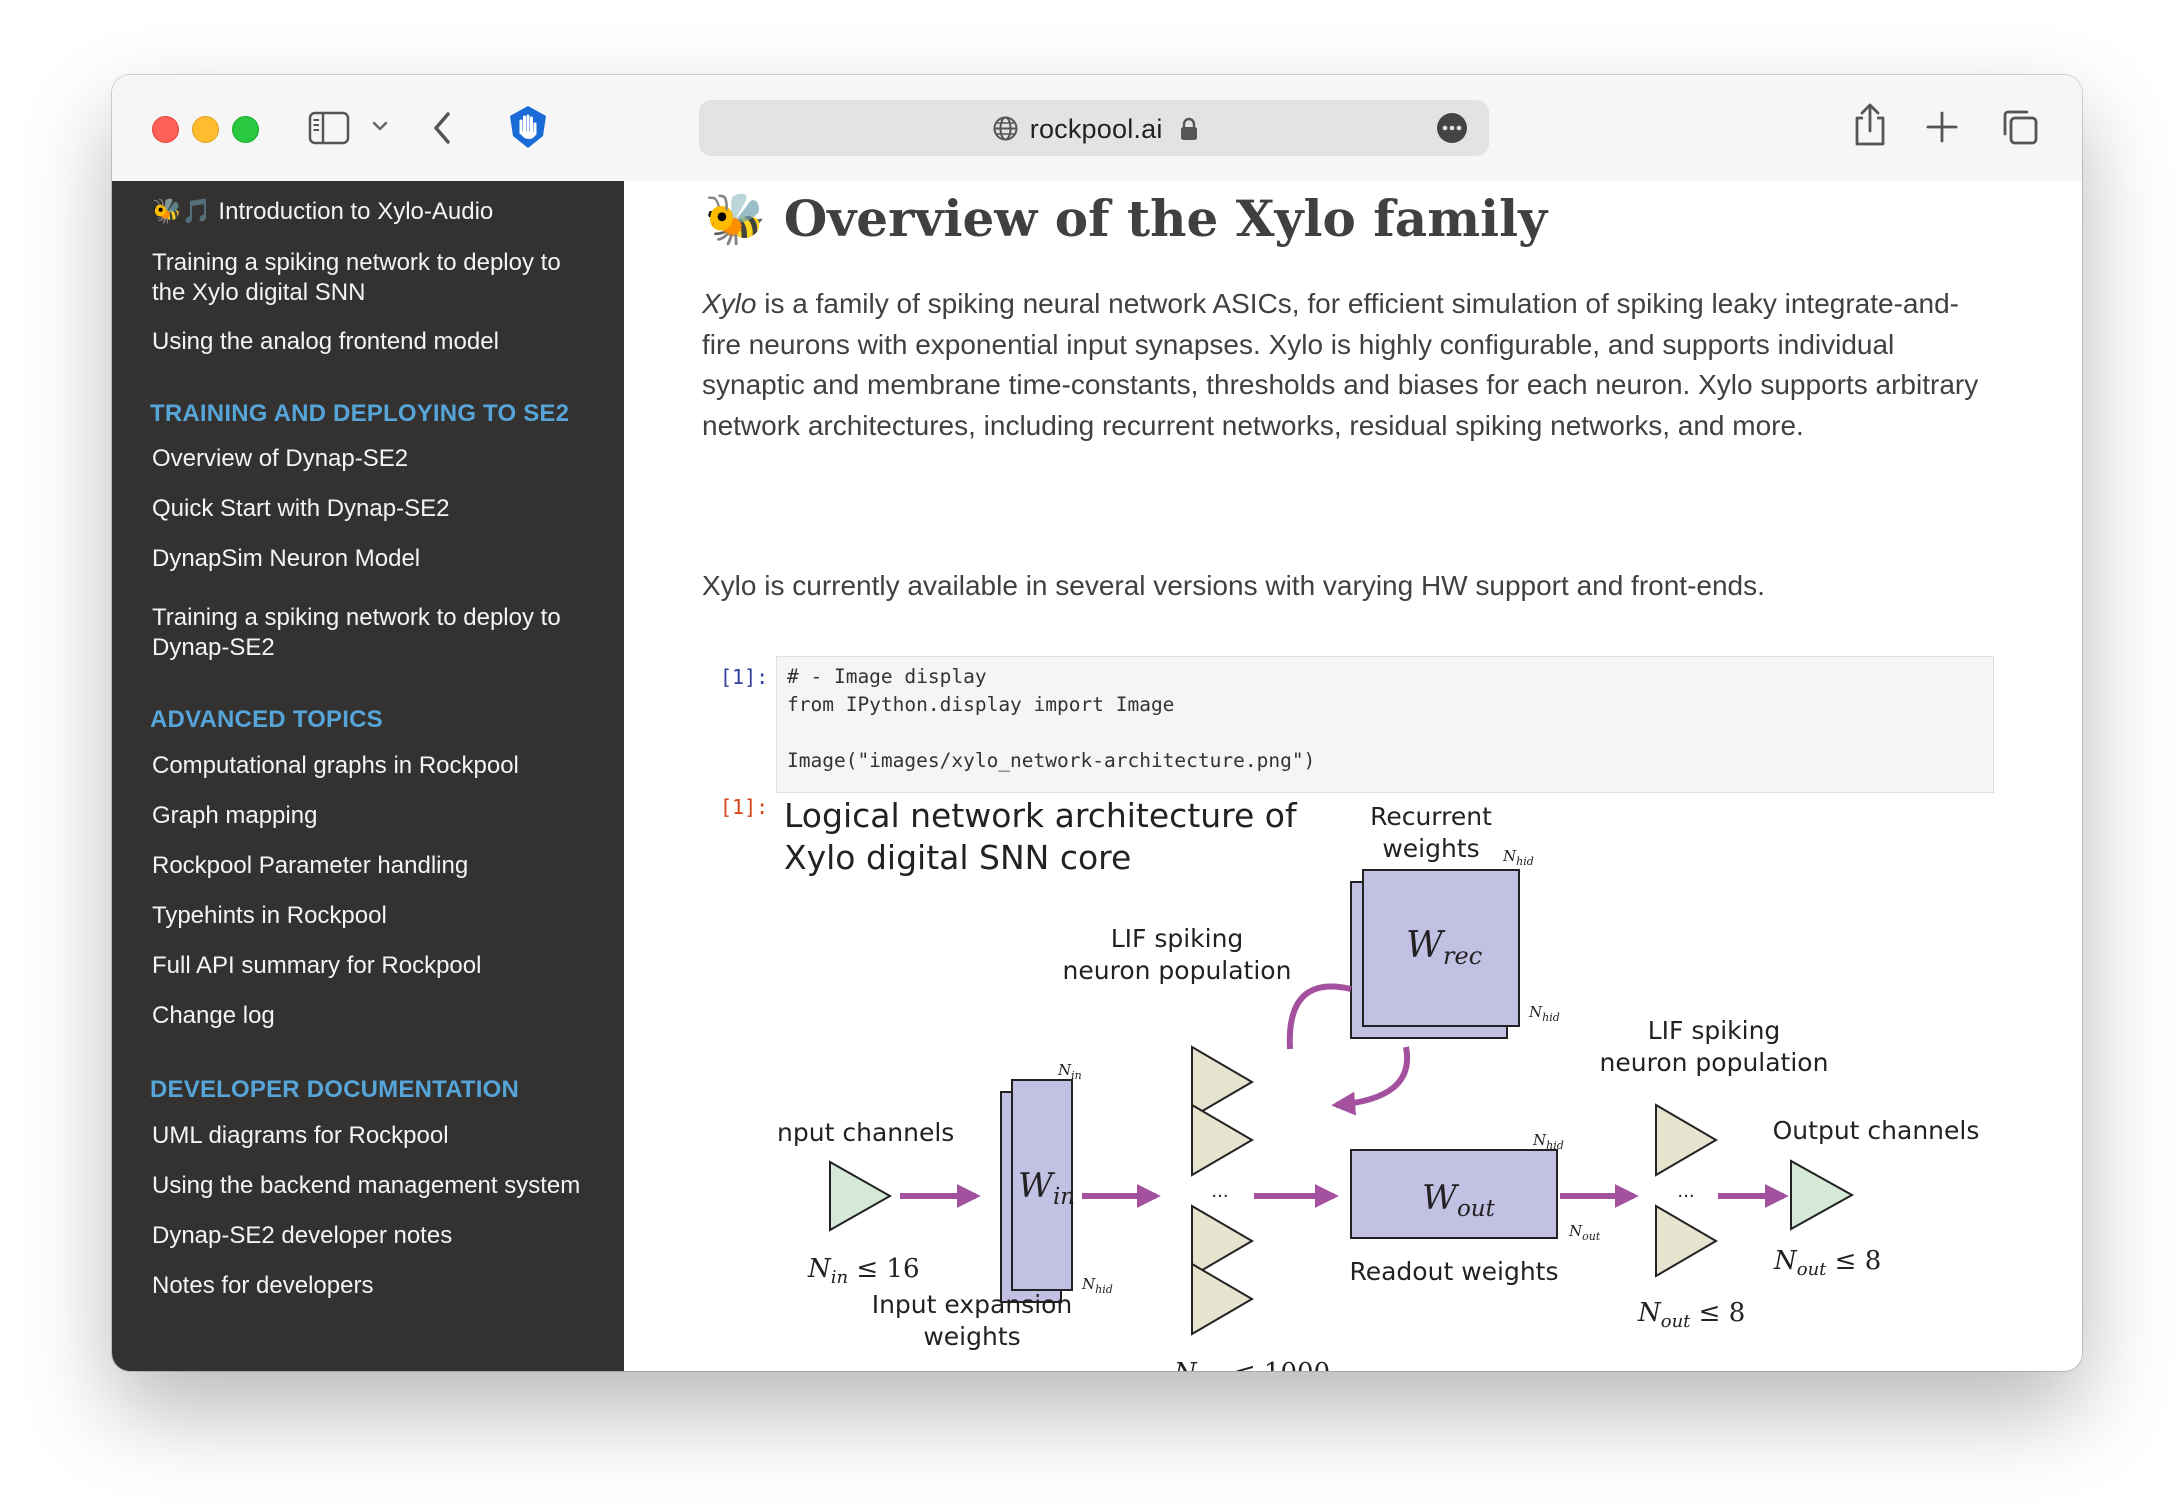 This screenshot has height=1512, width=2184. Describe the element at coordinates (1876, 1130) in the screenshot. I see `output-channels-label: Output channels` at that location.